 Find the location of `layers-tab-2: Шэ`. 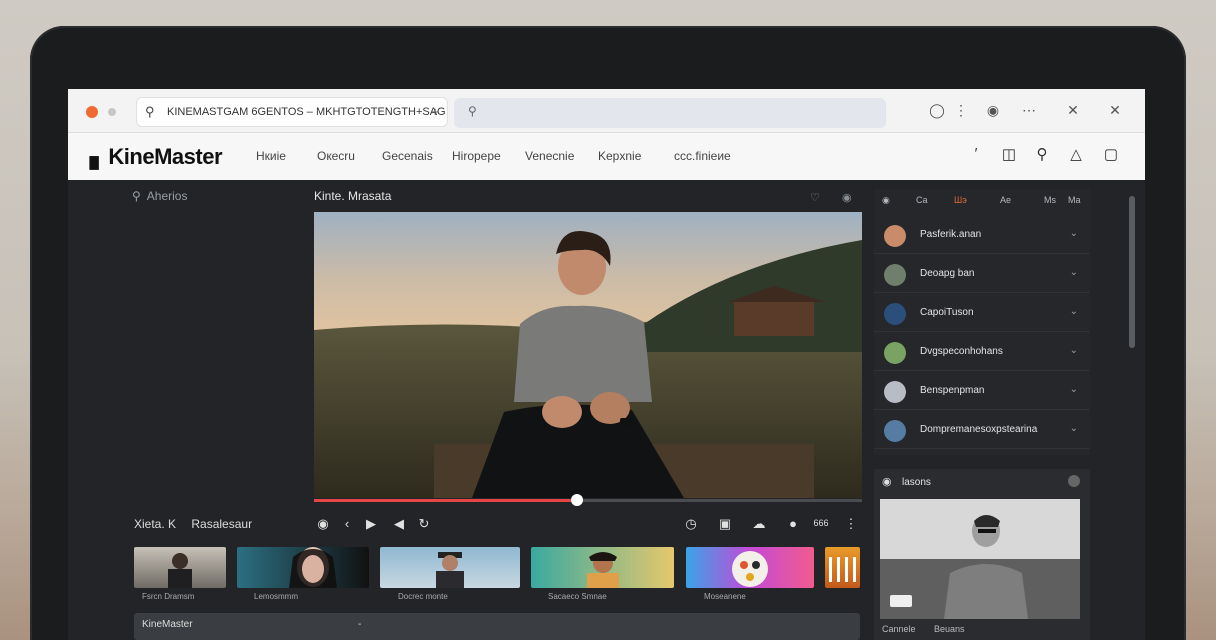

layers-tab-2: Шэ is located at coordinates (960, 200).